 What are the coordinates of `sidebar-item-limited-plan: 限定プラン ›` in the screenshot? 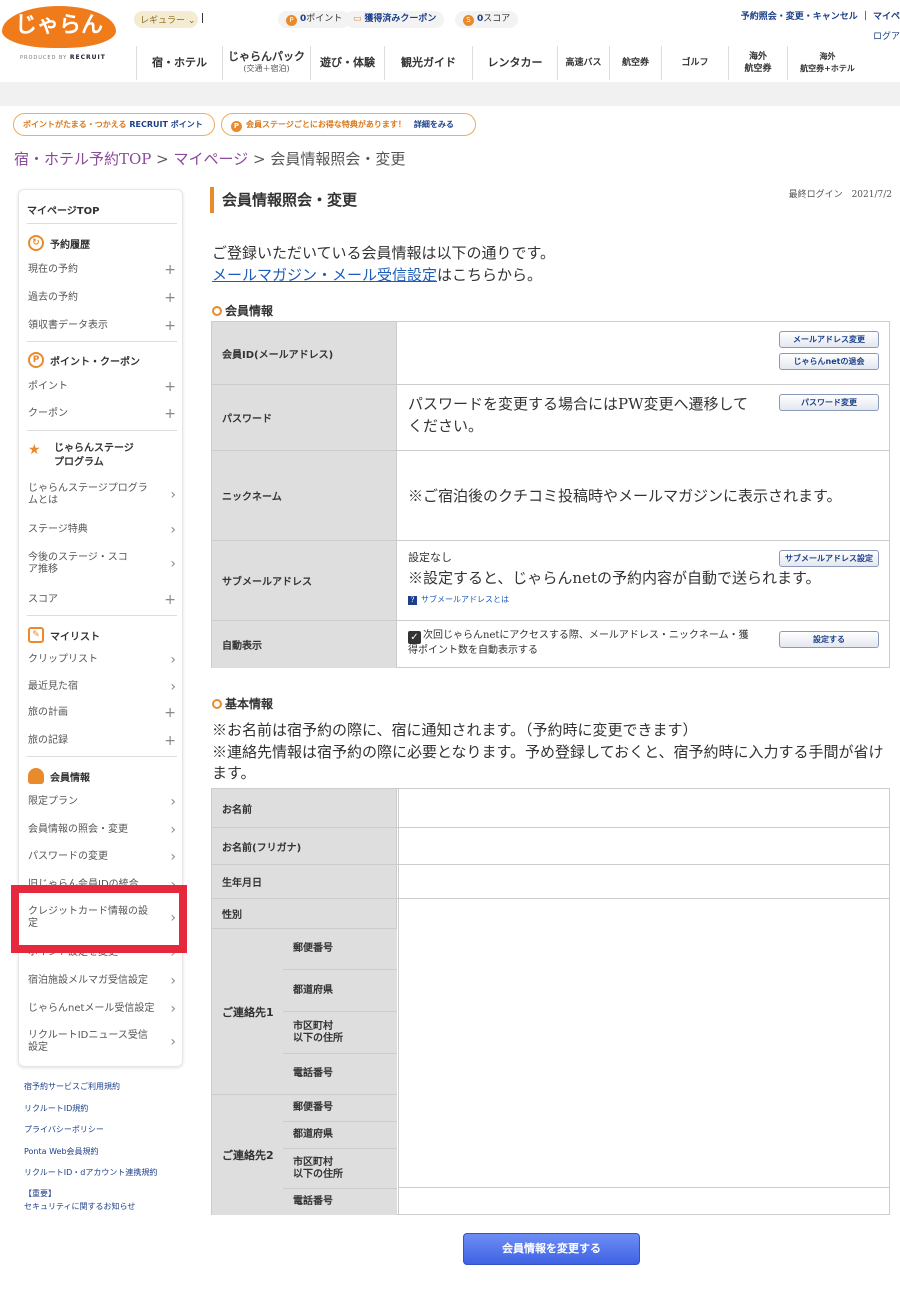 It's located at (102, 802).